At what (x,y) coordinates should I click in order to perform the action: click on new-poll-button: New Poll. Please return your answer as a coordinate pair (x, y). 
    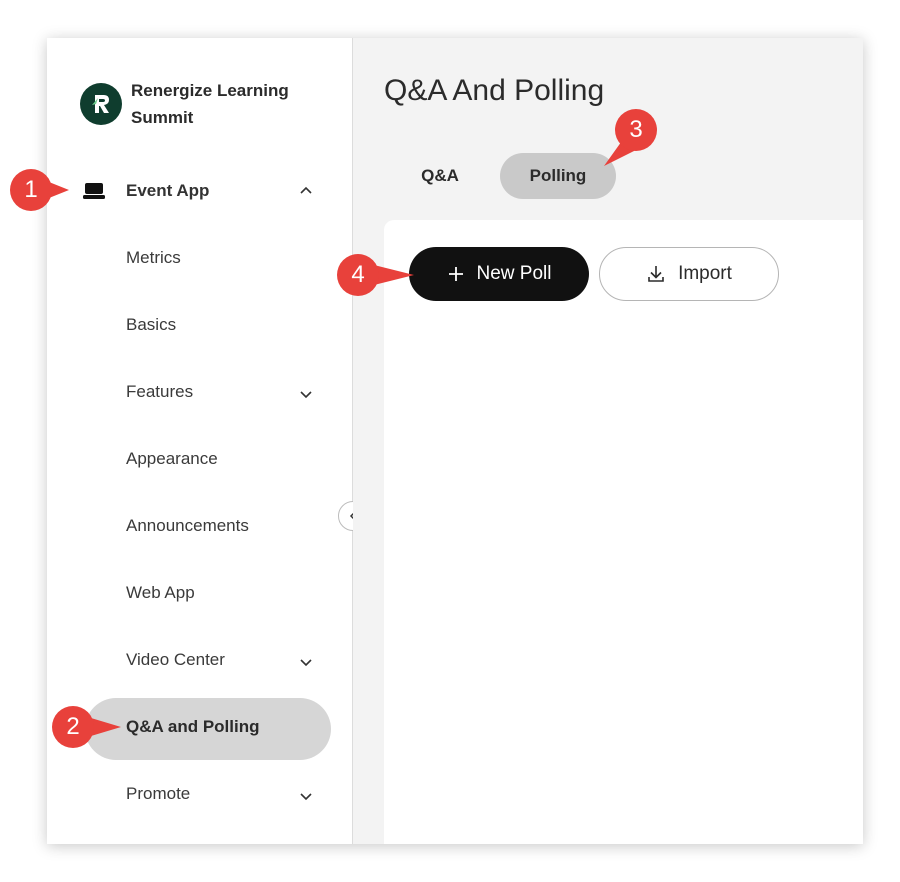
    Looking at the image, I should click on (499, 274).